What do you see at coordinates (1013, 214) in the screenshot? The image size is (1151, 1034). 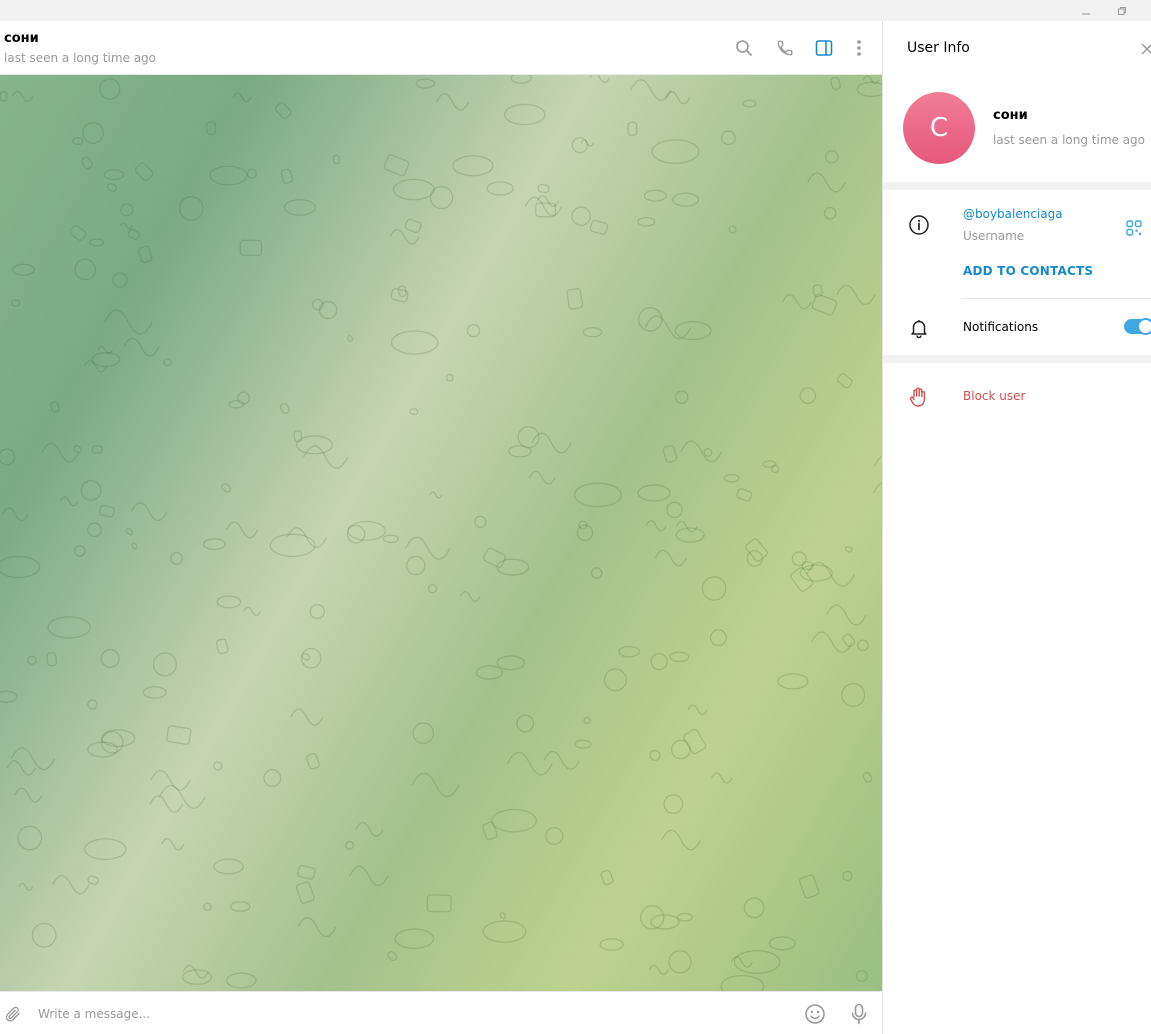 I see `username-link: @boybalenciaga` at bounding box center [1013, 214].